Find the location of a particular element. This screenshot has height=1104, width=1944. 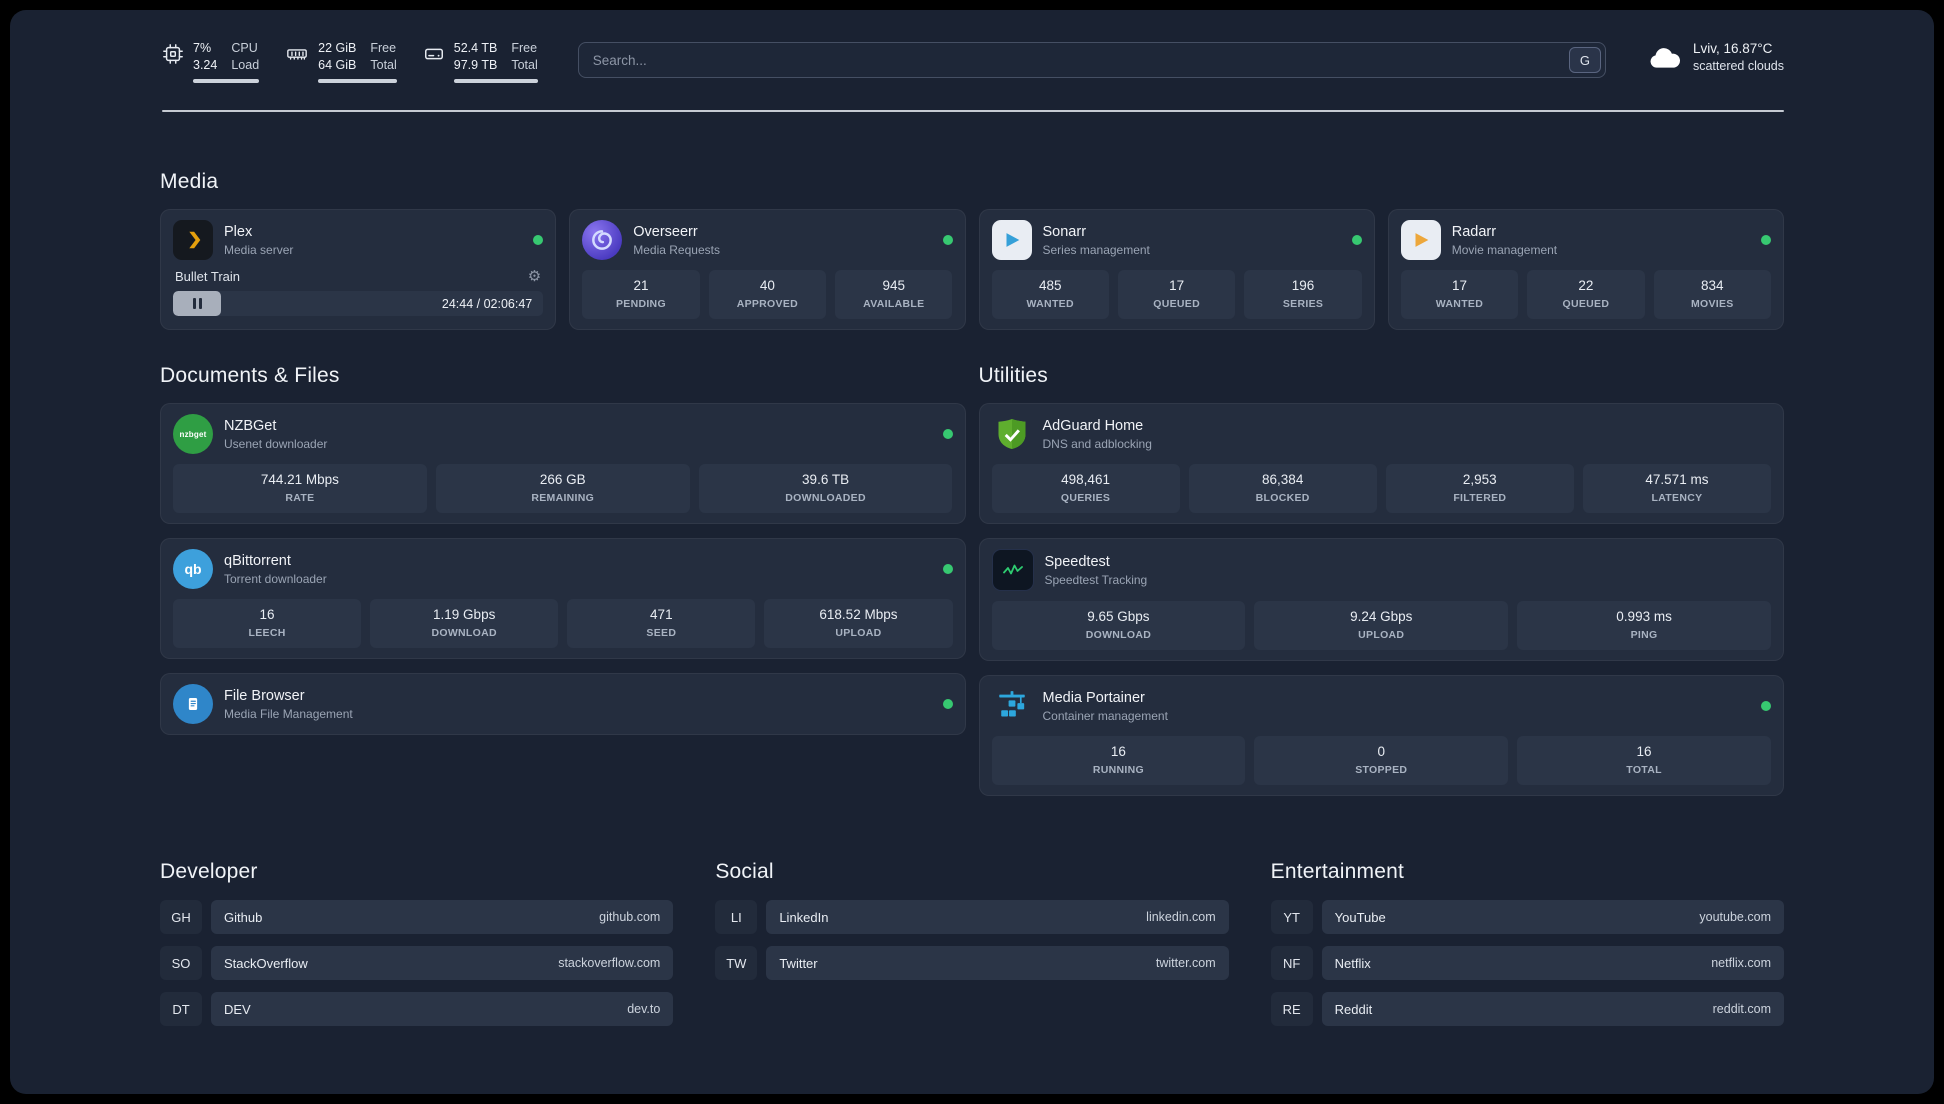

app-name: NZBGet is located at coordinates (250, 425).